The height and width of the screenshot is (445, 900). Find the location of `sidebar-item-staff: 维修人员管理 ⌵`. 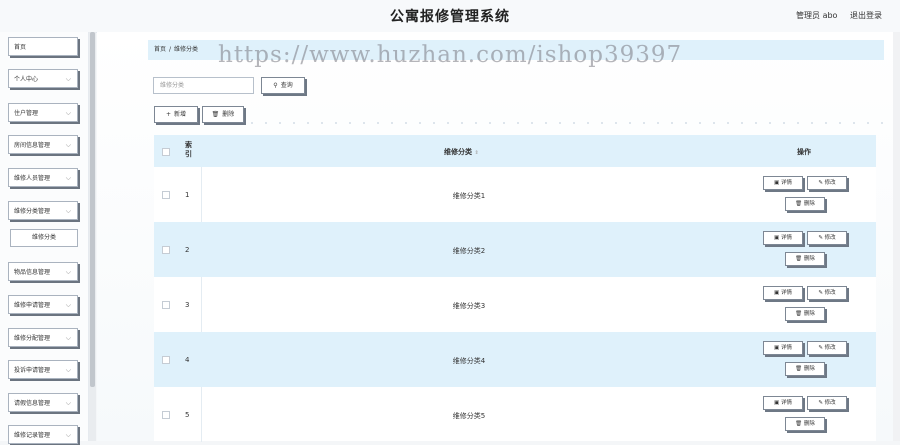

sidebar-item-staff: 维修人员管理 ⌵ is located at coordinates (43, 177).